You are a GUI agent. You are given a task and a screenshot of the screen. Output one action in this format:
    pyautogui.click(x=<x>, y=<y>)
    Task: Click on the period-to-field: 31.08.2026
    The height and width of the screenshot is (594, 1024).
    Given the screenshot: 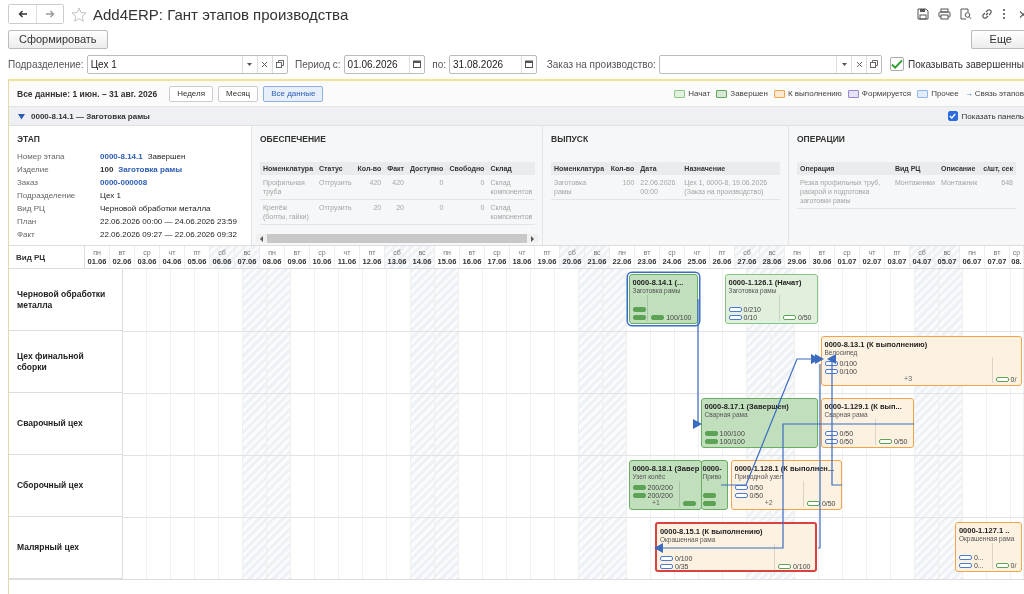 What is the action you would take?
    pyautogui.click(x=493, y=64)
    